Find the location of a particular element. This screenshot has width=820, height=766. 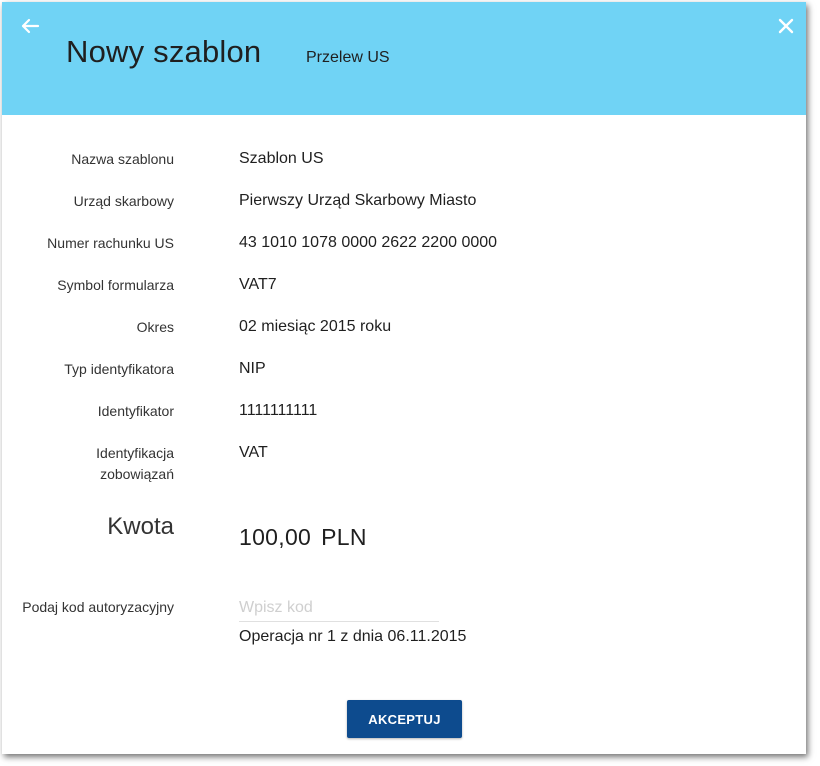

field-label-line: zobowiązań is located at coordinates (137, 474).